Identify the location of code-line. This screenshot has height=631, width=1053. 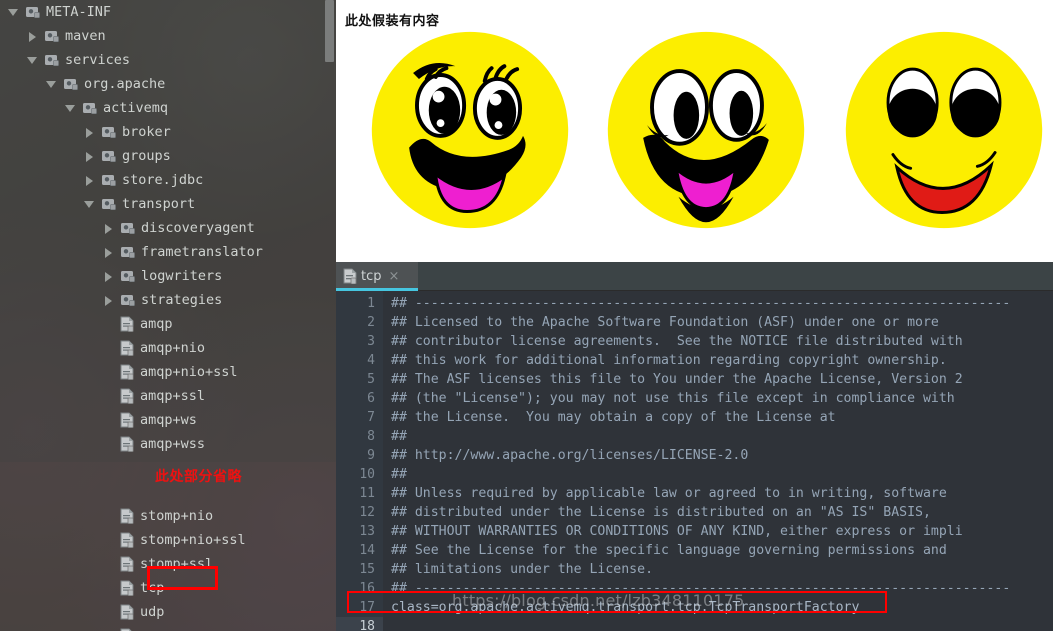
(722, 624).